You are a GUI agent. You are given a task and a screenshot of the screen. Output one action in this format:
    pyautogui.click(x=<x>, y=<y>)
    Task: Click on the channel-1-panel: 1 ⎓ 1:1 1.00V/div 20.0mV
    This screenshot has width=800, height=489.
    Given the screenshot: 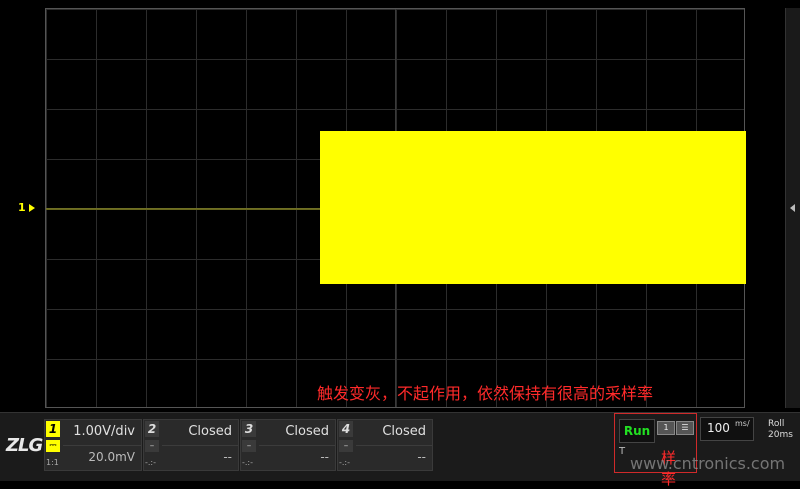 What is the action you would take?
    pyautogui.click(x=93, y=445)
    